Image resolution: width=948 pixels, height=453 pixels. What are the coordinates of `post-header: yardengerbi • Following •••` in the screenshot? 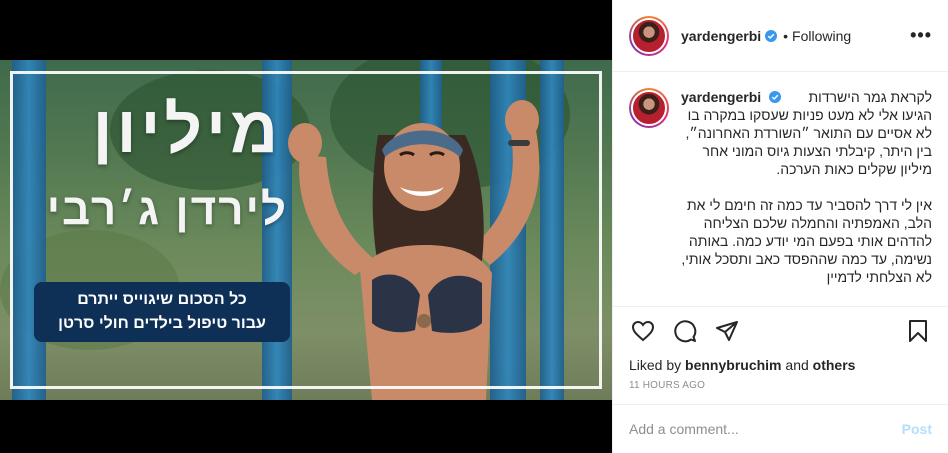 It's located at (780, 36).